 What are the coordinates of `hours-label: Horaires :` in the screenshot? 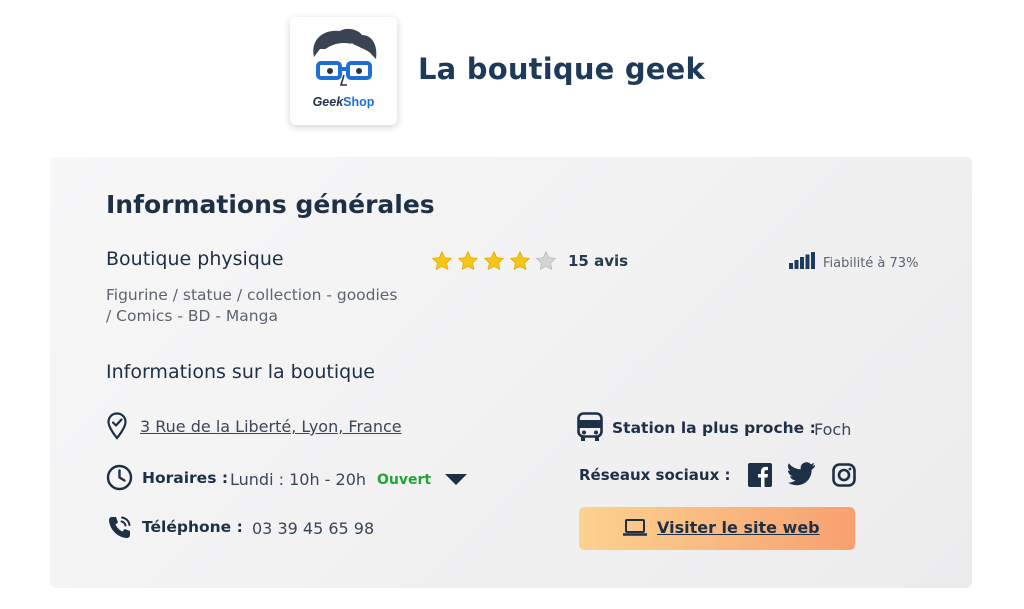 It's located at (185, 478).